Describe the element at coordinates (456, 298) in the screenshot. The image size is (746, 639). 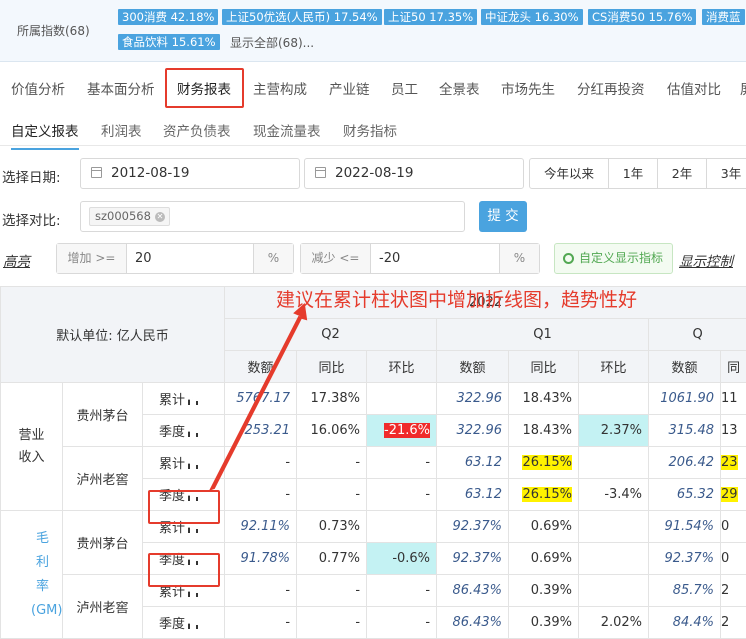
I see `annotation-text: 建议在累计柱状图中增加折线图，趋势性好` at that location.